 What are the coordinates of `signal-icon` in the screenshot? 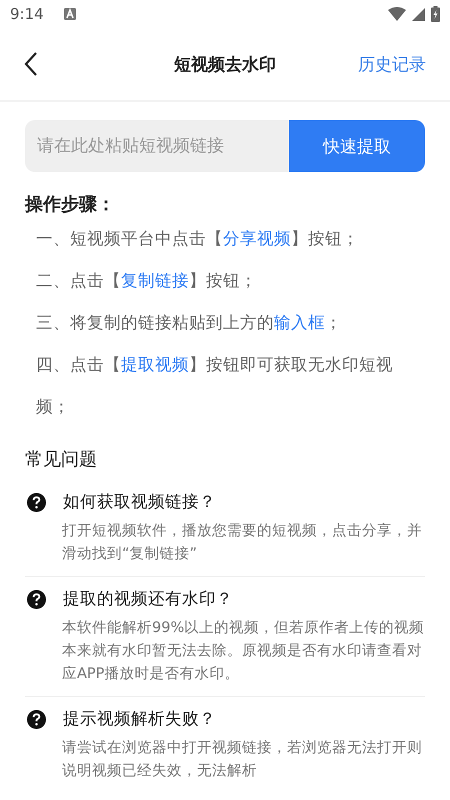 It's located at (418, 14).